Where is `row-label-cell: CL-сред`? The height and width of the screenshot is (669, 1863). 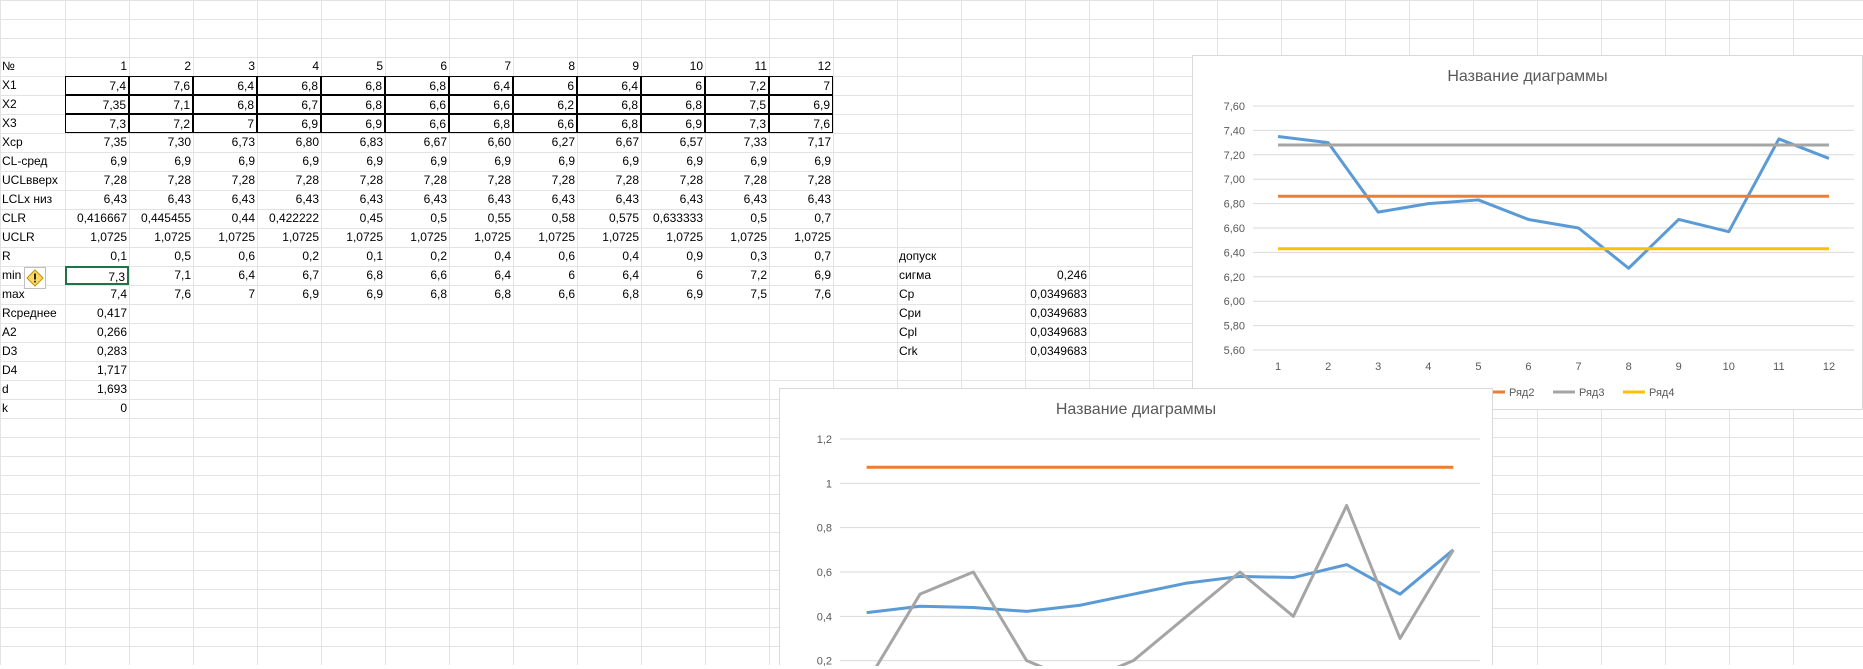 row-label-cell: CL-сред is located at coordinates (32, 161).